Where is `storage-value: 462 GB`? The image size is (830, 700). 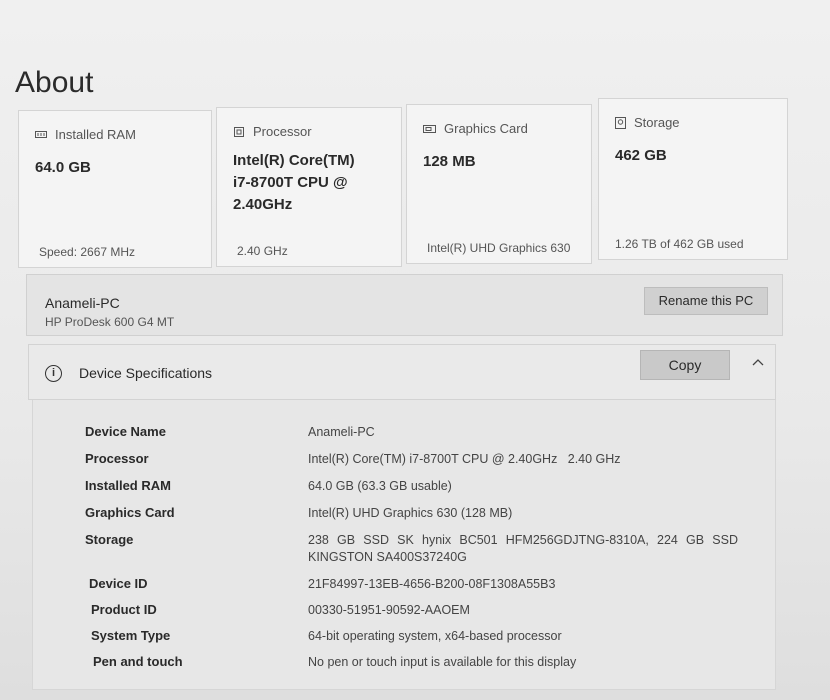
storage-value: 462 GB is located at coordinates (641, 155).